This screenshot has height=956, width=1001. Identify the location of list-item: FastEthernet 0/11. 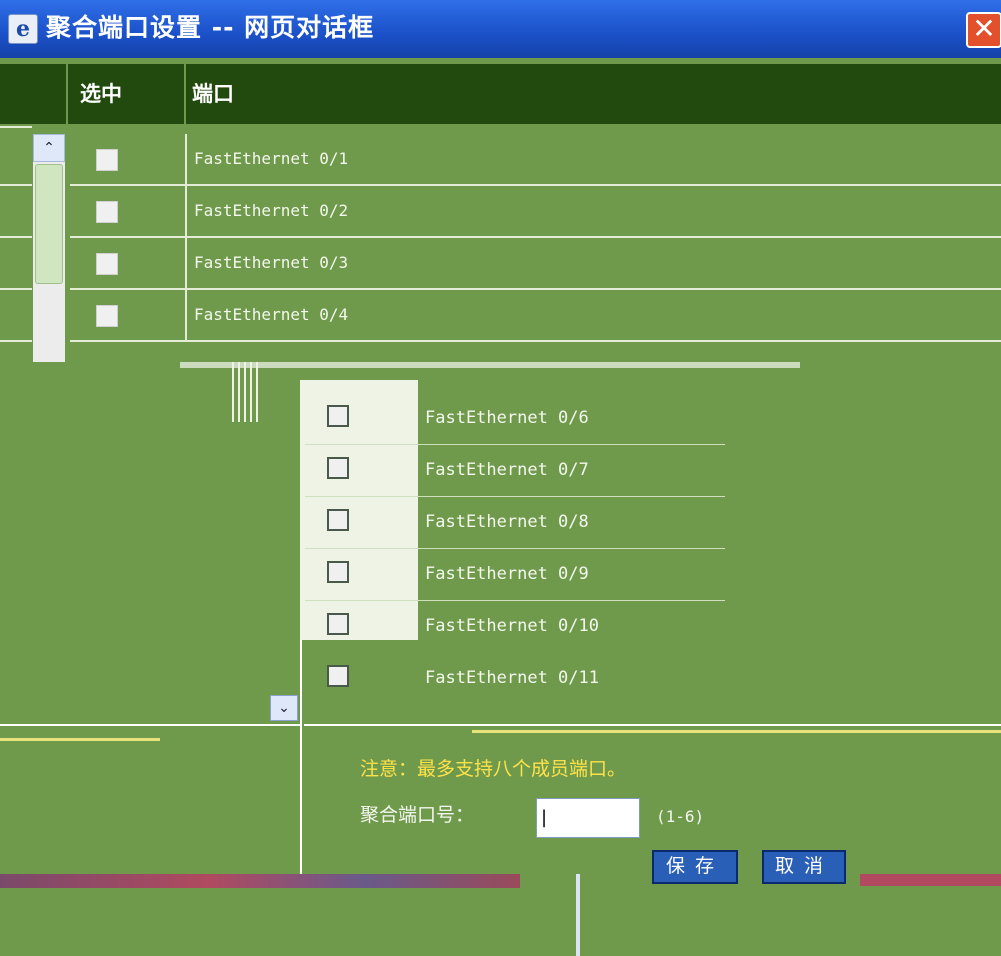
(515, 678).